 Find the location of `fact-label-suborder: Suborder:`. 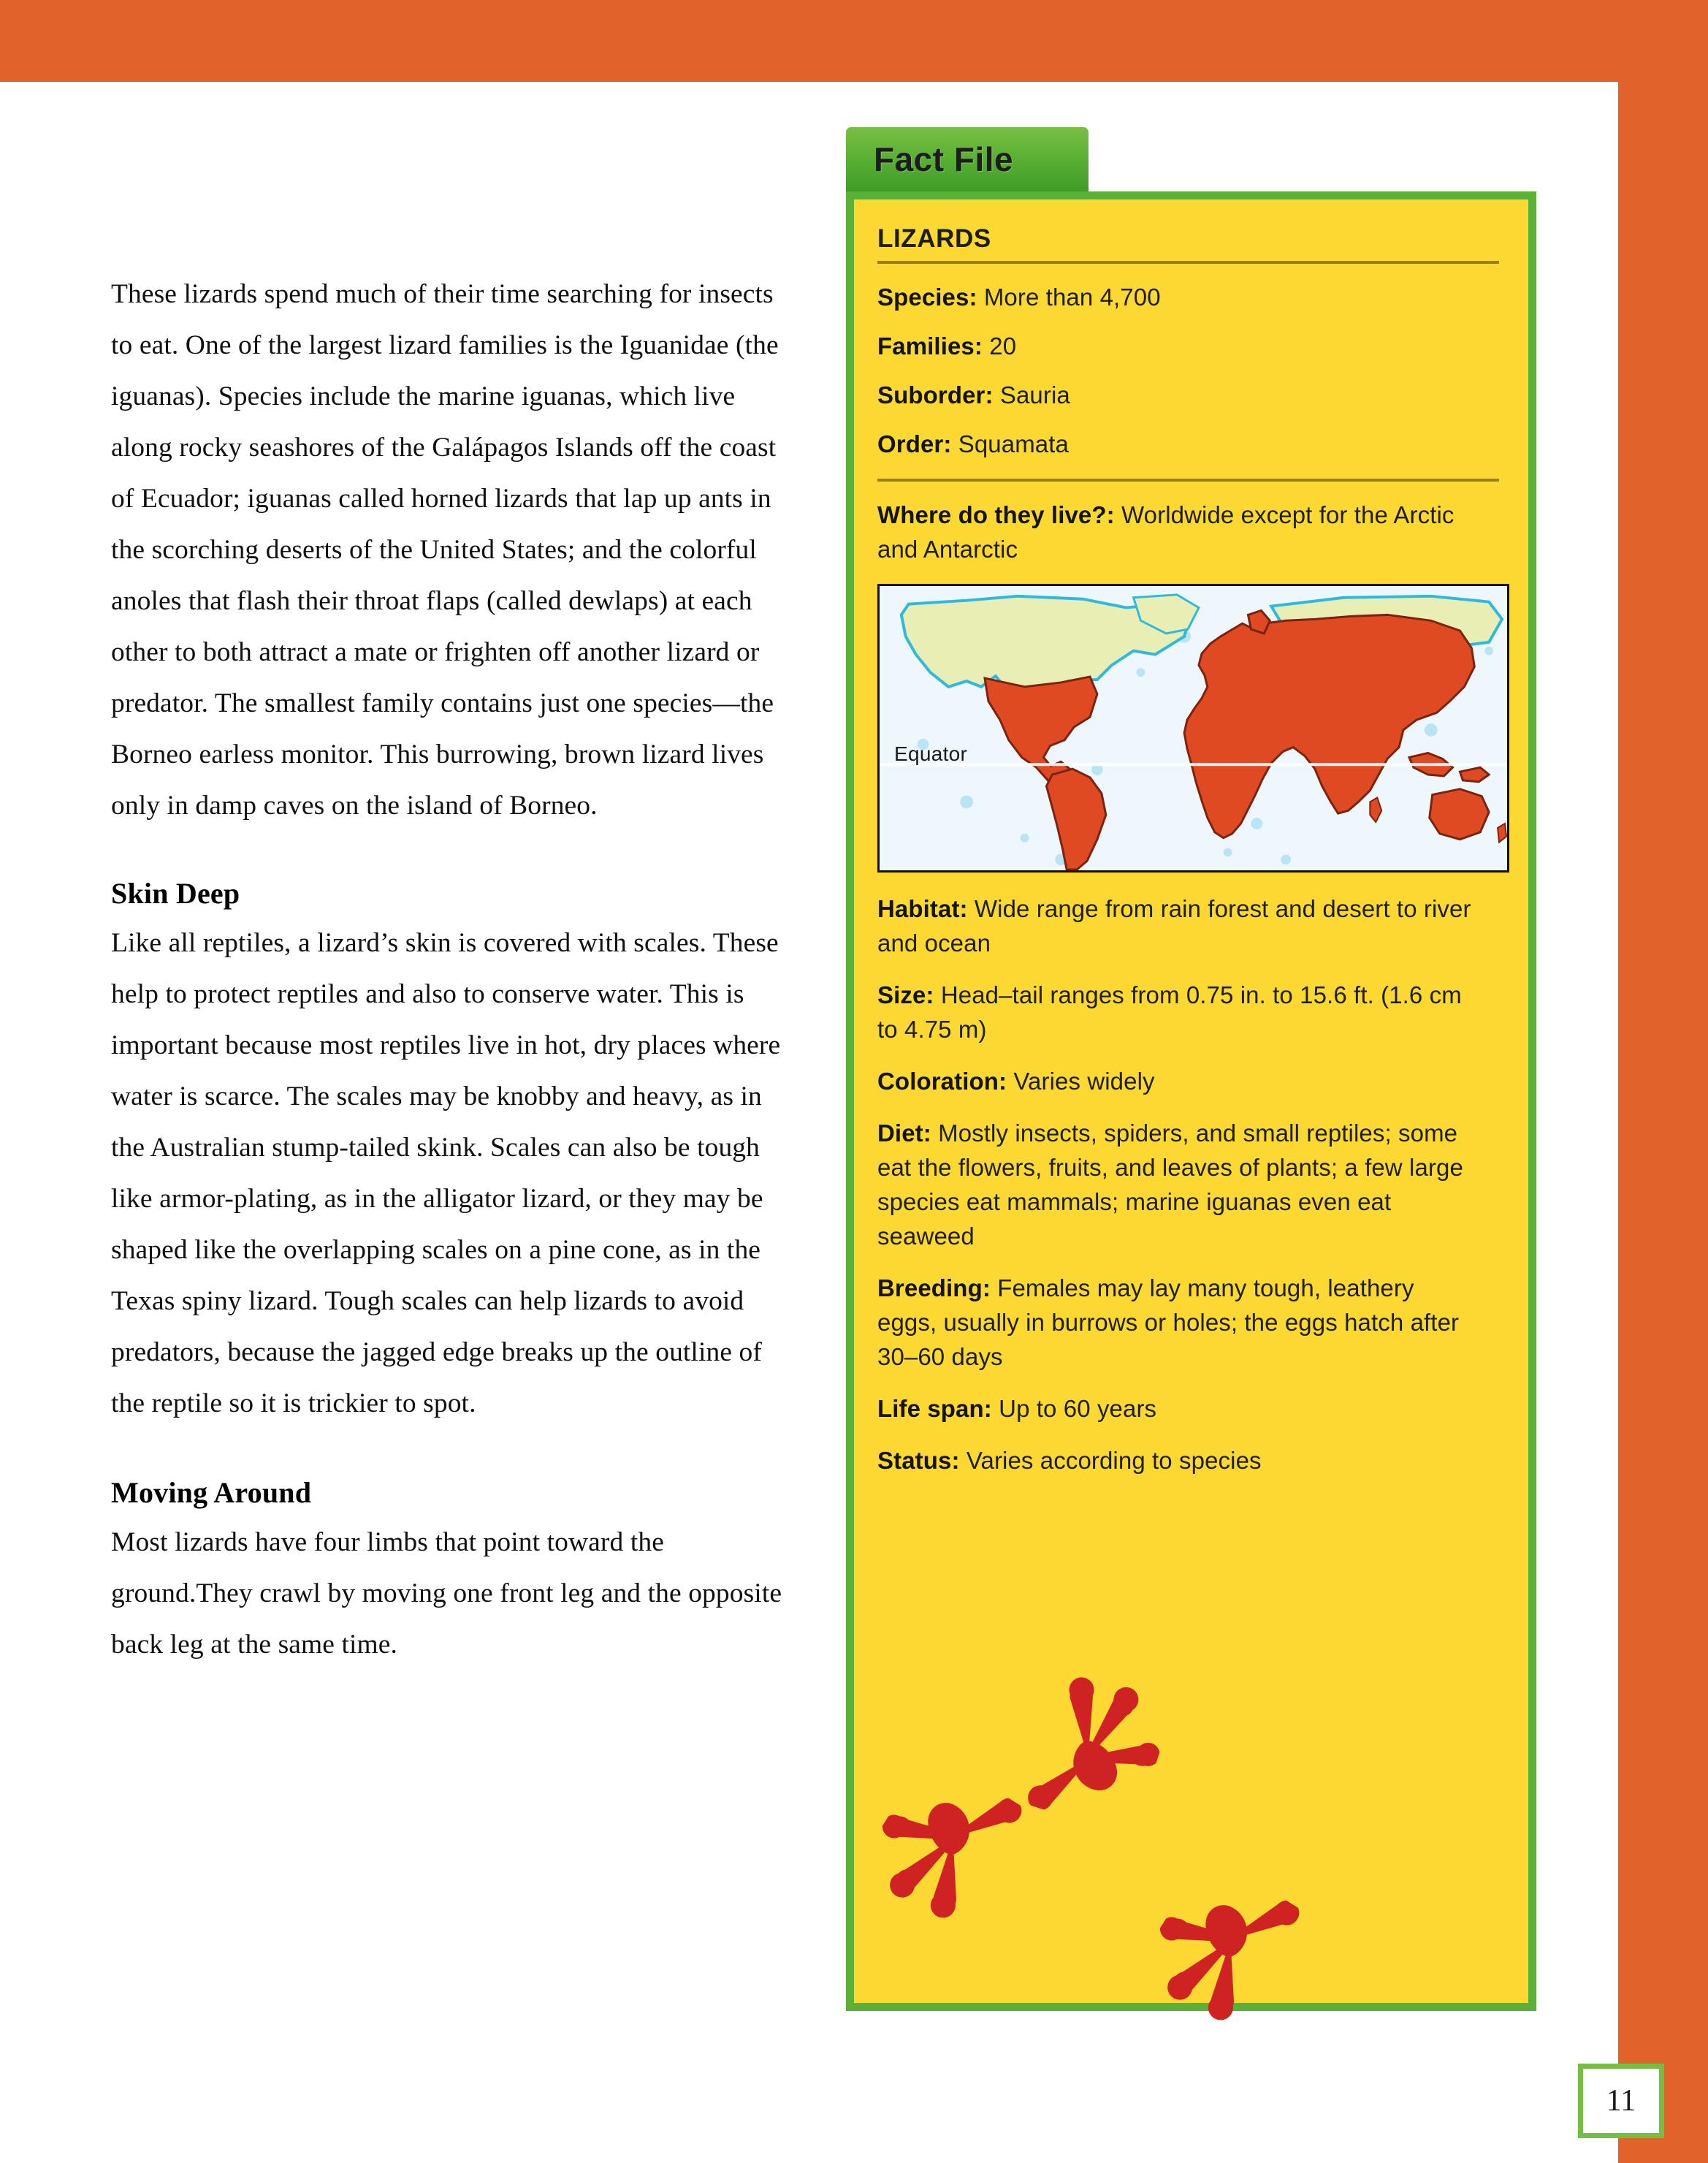

fact-label-suborder: Suborder: is located at coordinates (936, 394).